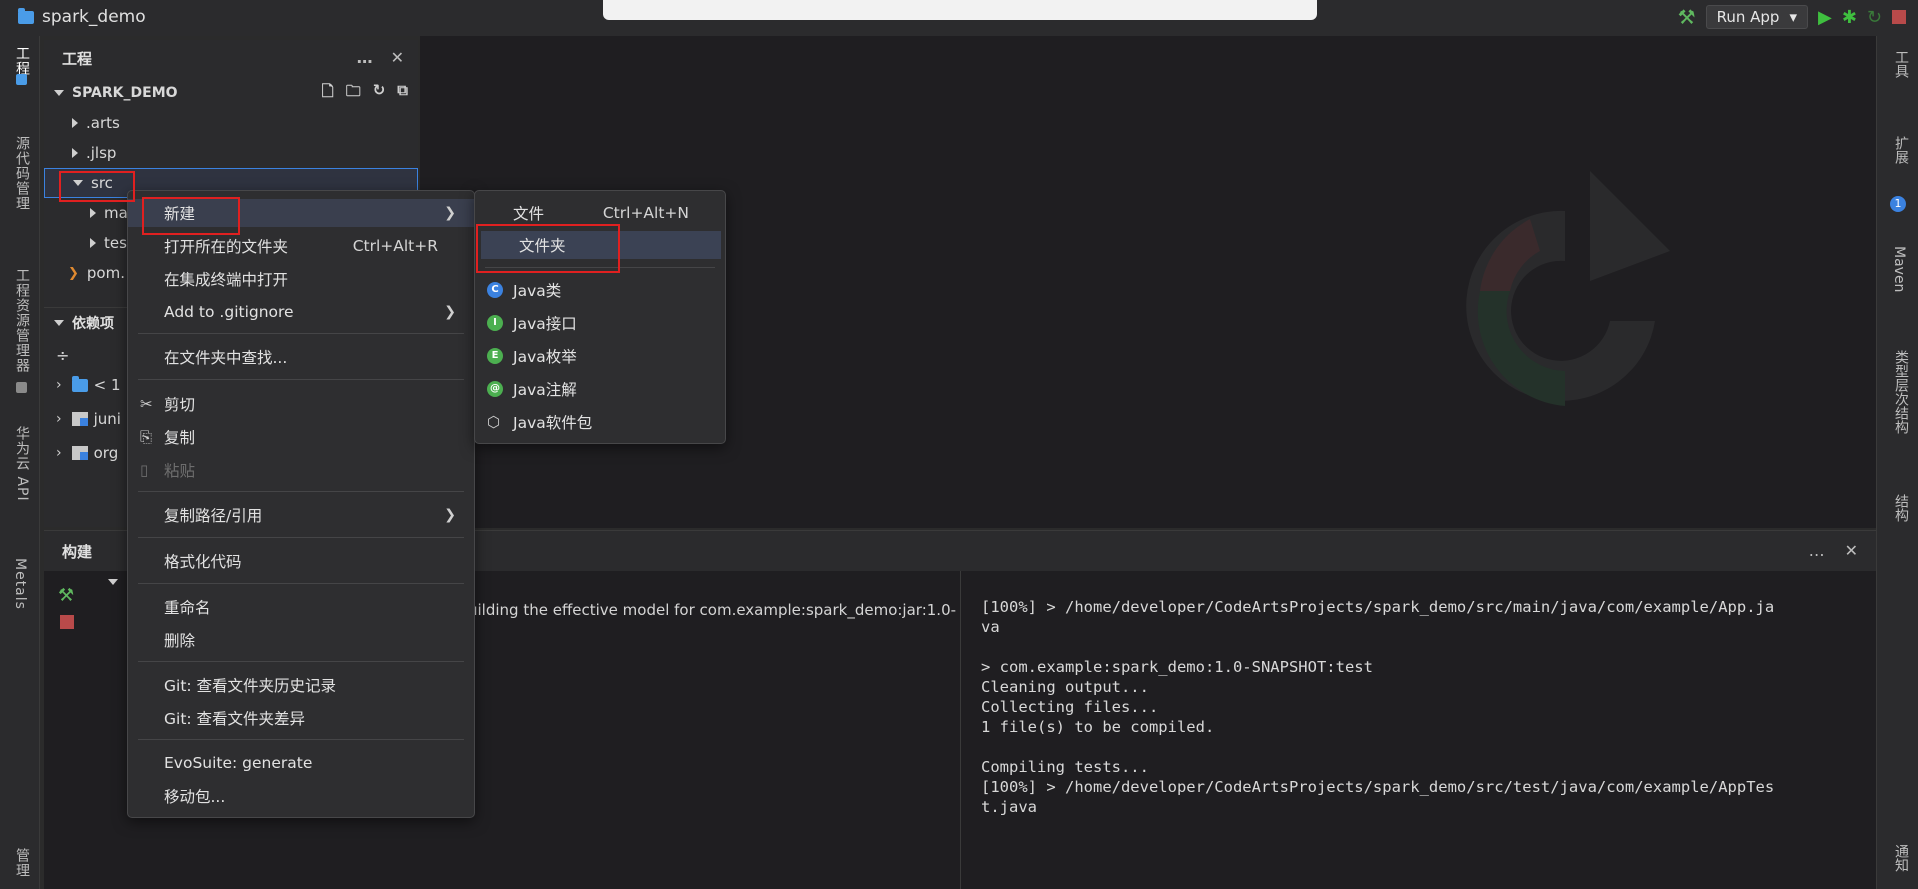  What do you see at coordinates (301, 607) in the screenshot?
I see `menu-item-rename: 重命名` at bounding box center [301, 607].